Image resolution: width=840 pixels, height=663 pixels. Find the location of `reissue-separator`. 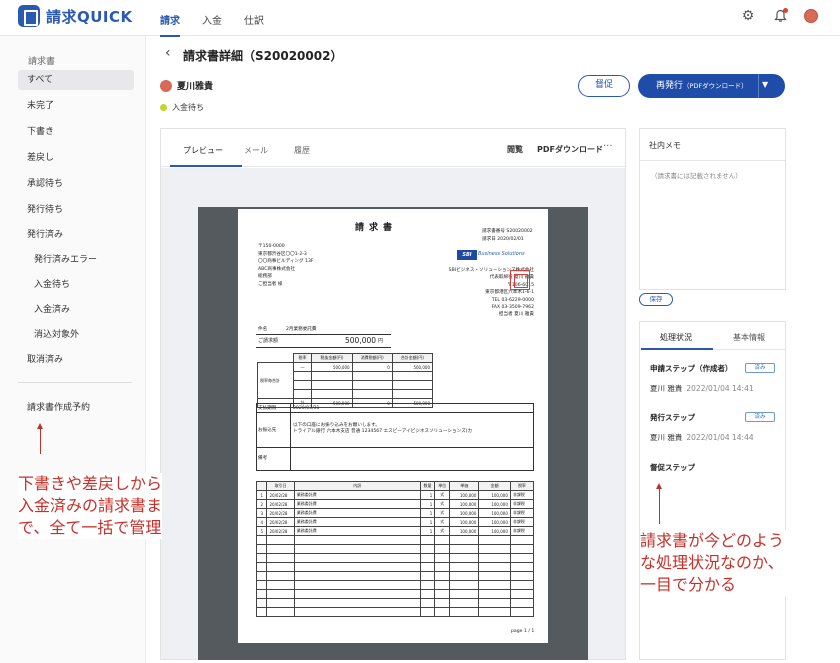

reissue-separator is located at coordinates (758, 86).